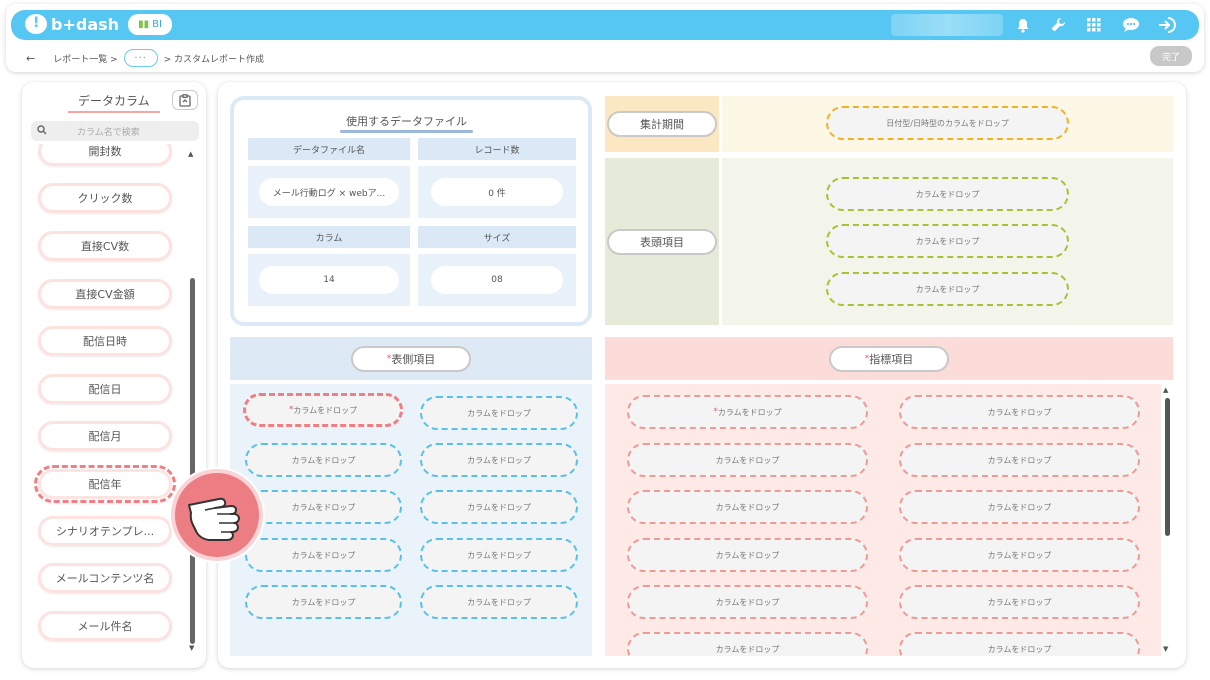  I want to click on wrench-icon, so click(1058, 25).